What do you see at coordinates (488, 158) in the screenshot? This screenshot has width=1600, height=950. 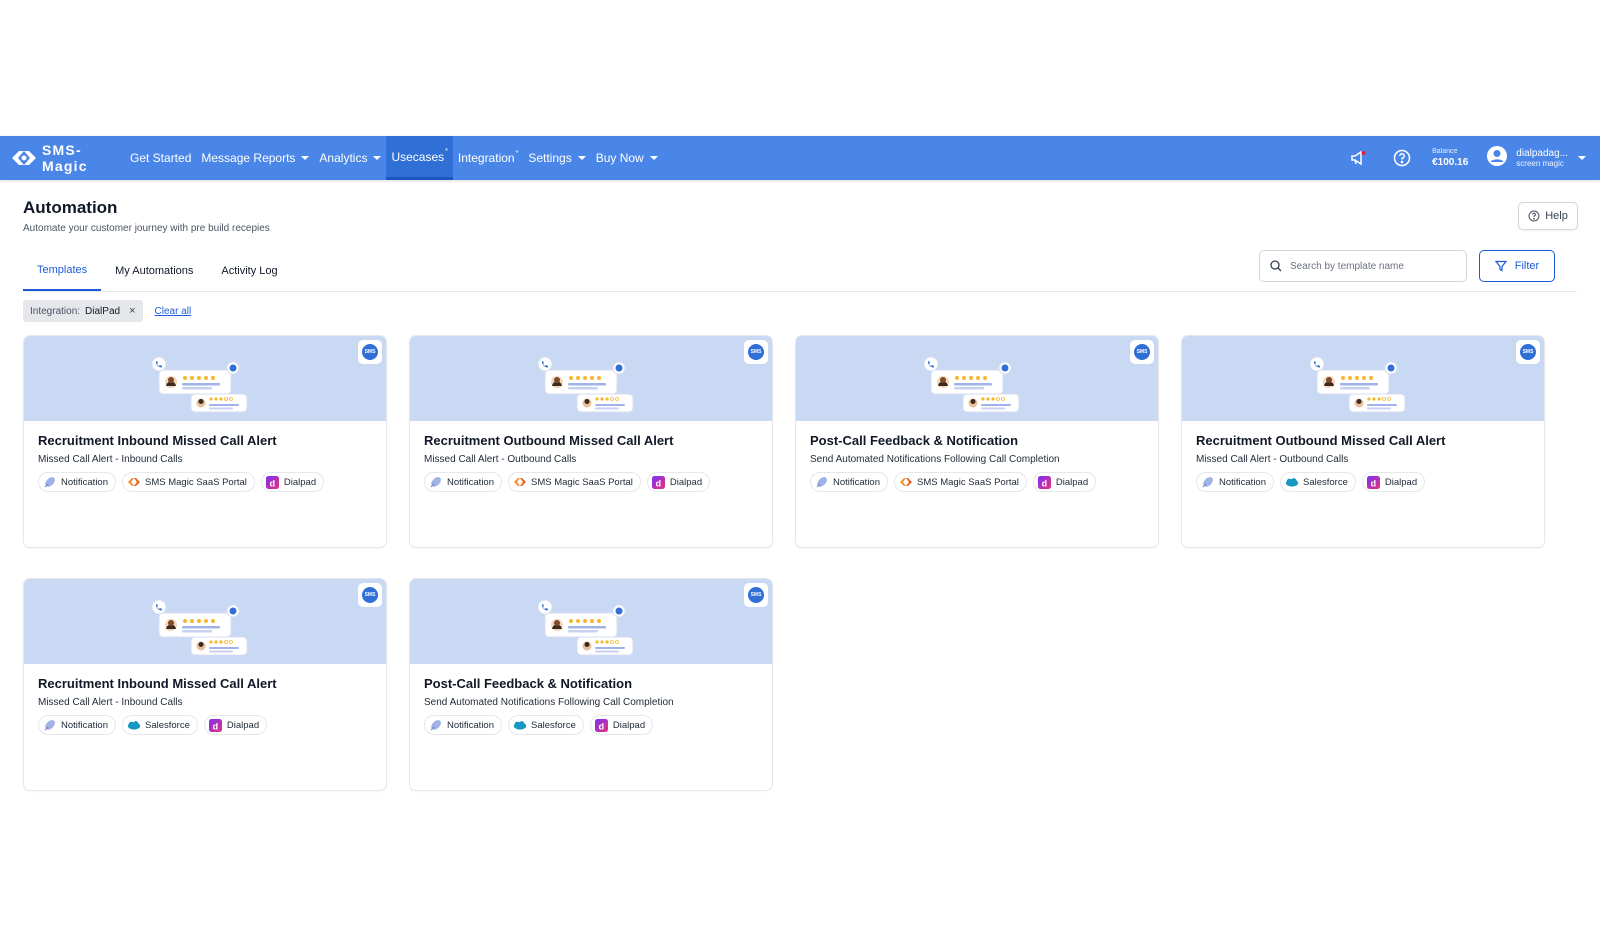 I see `nav-item-integration: Integration*` at bounding box center [488, 158].